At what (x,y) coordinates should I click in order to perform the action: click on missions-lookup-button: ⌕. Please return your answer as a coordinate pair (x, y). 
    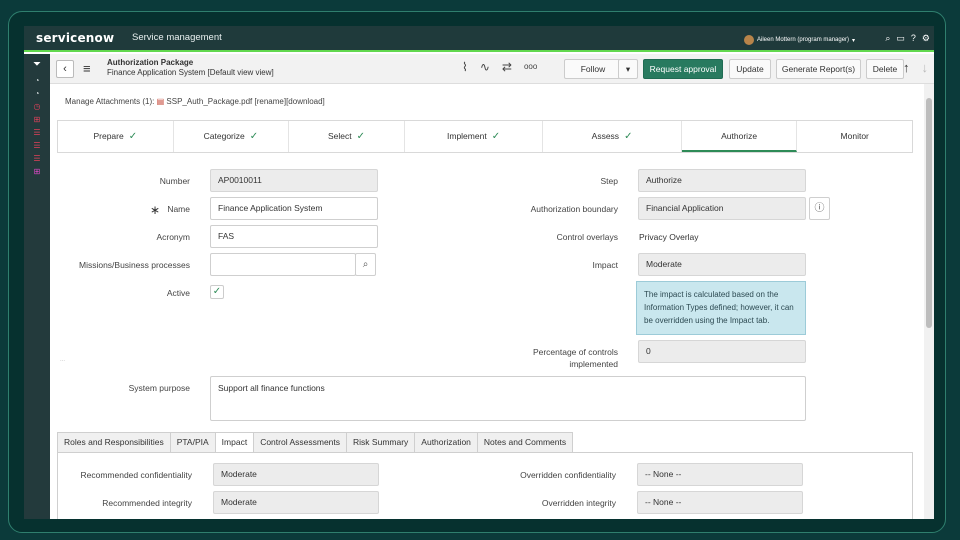
    Looking at the image, I should click on (365, 264).